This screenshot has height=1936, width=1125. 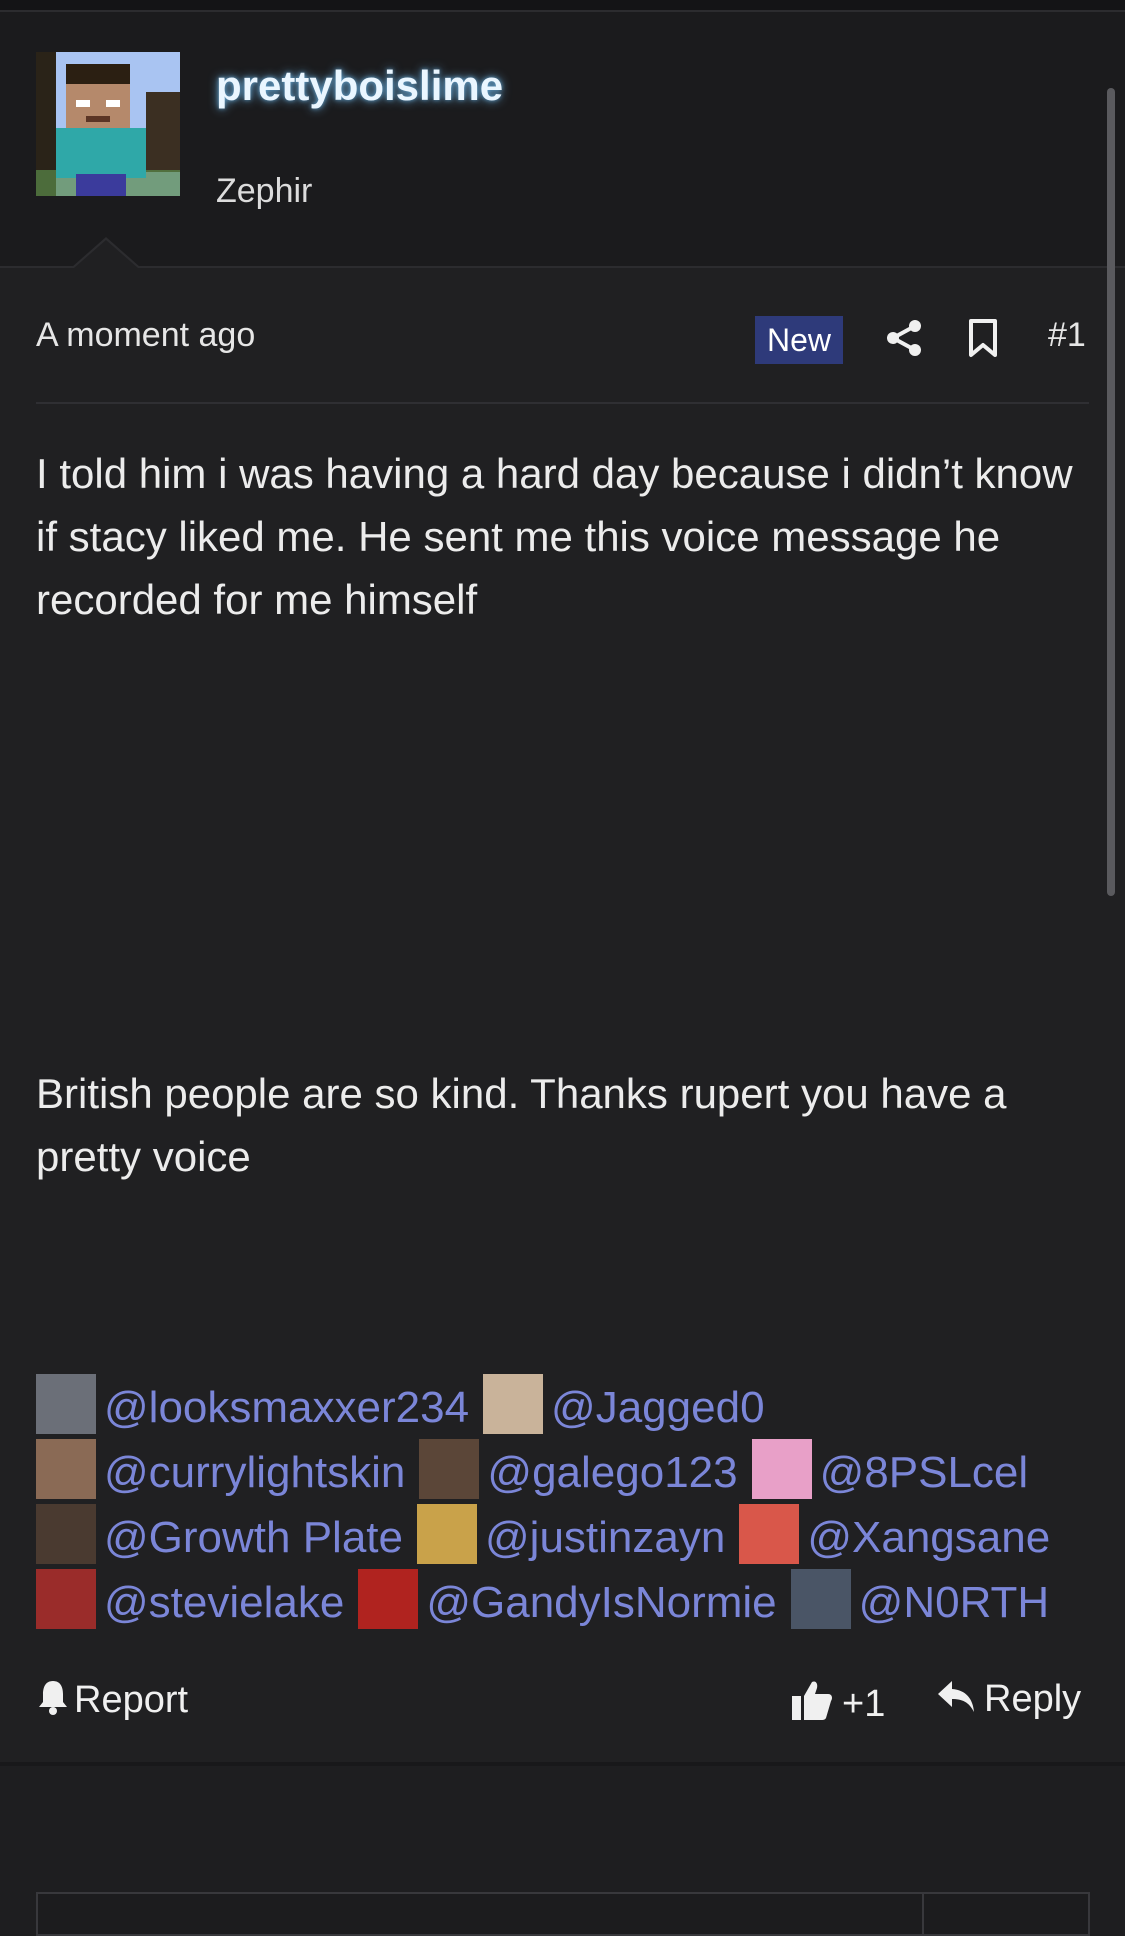 I want to click on bookmark-icon, so click(x=983, y=338).